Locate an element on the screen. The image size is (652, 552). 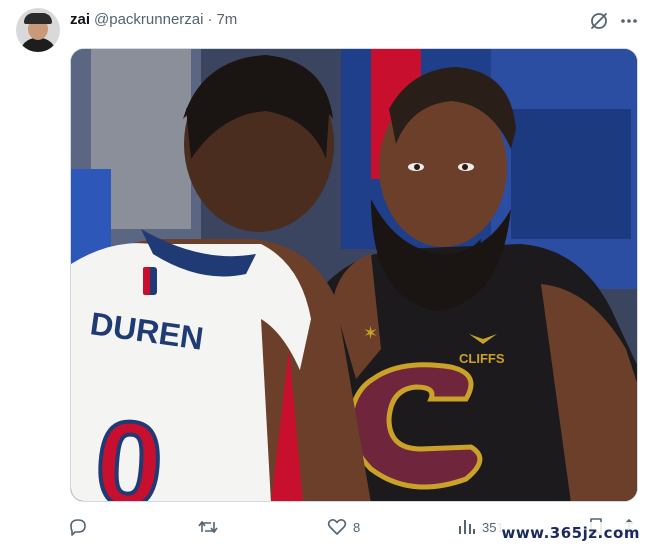
repost-button is located at coordinates (211, 527).